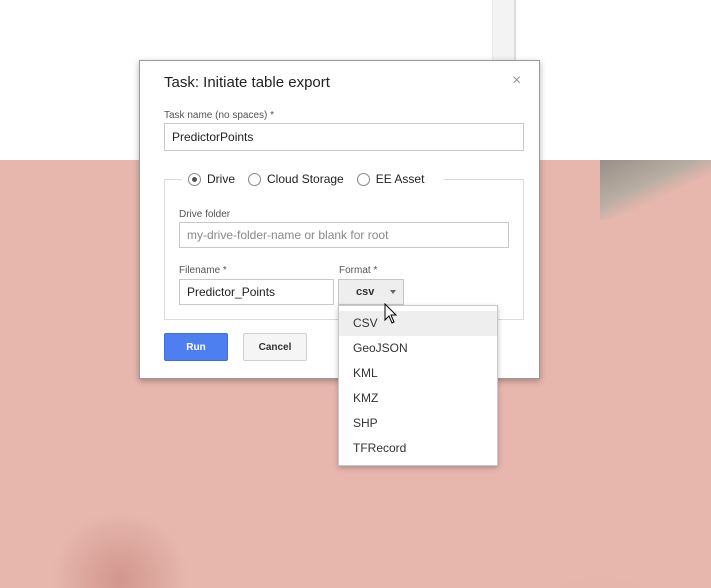  Describe the element at coordinates (221, 179) in the screenshot. I see `radio-label-drive: Drive` at that location.